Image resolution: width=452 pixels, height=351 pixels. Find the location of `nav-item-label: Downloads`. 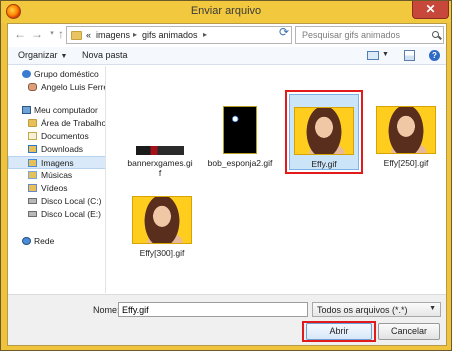

nav-item-label: Downloads is located at coordinates (62, 149).